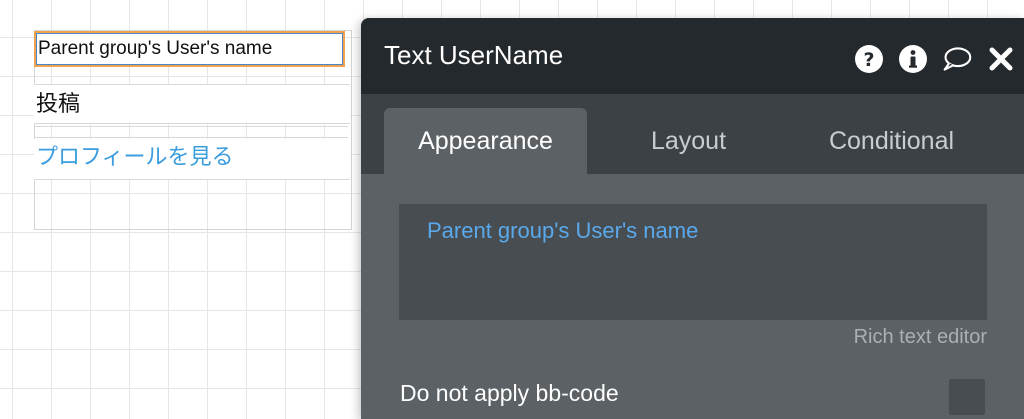 This screenshot has height=419, width=1024. Describe the element at coordinates (191, 132) in the screenshot. I see `divider-element` at that location.